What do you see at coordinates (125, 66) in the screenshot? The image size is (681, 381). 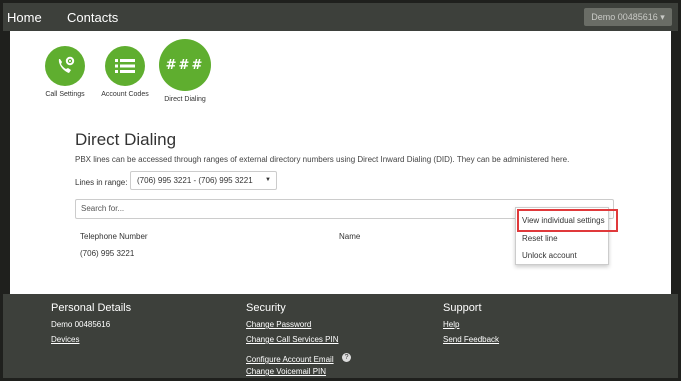 I see `list-icon` at bounding box center [125, 66].